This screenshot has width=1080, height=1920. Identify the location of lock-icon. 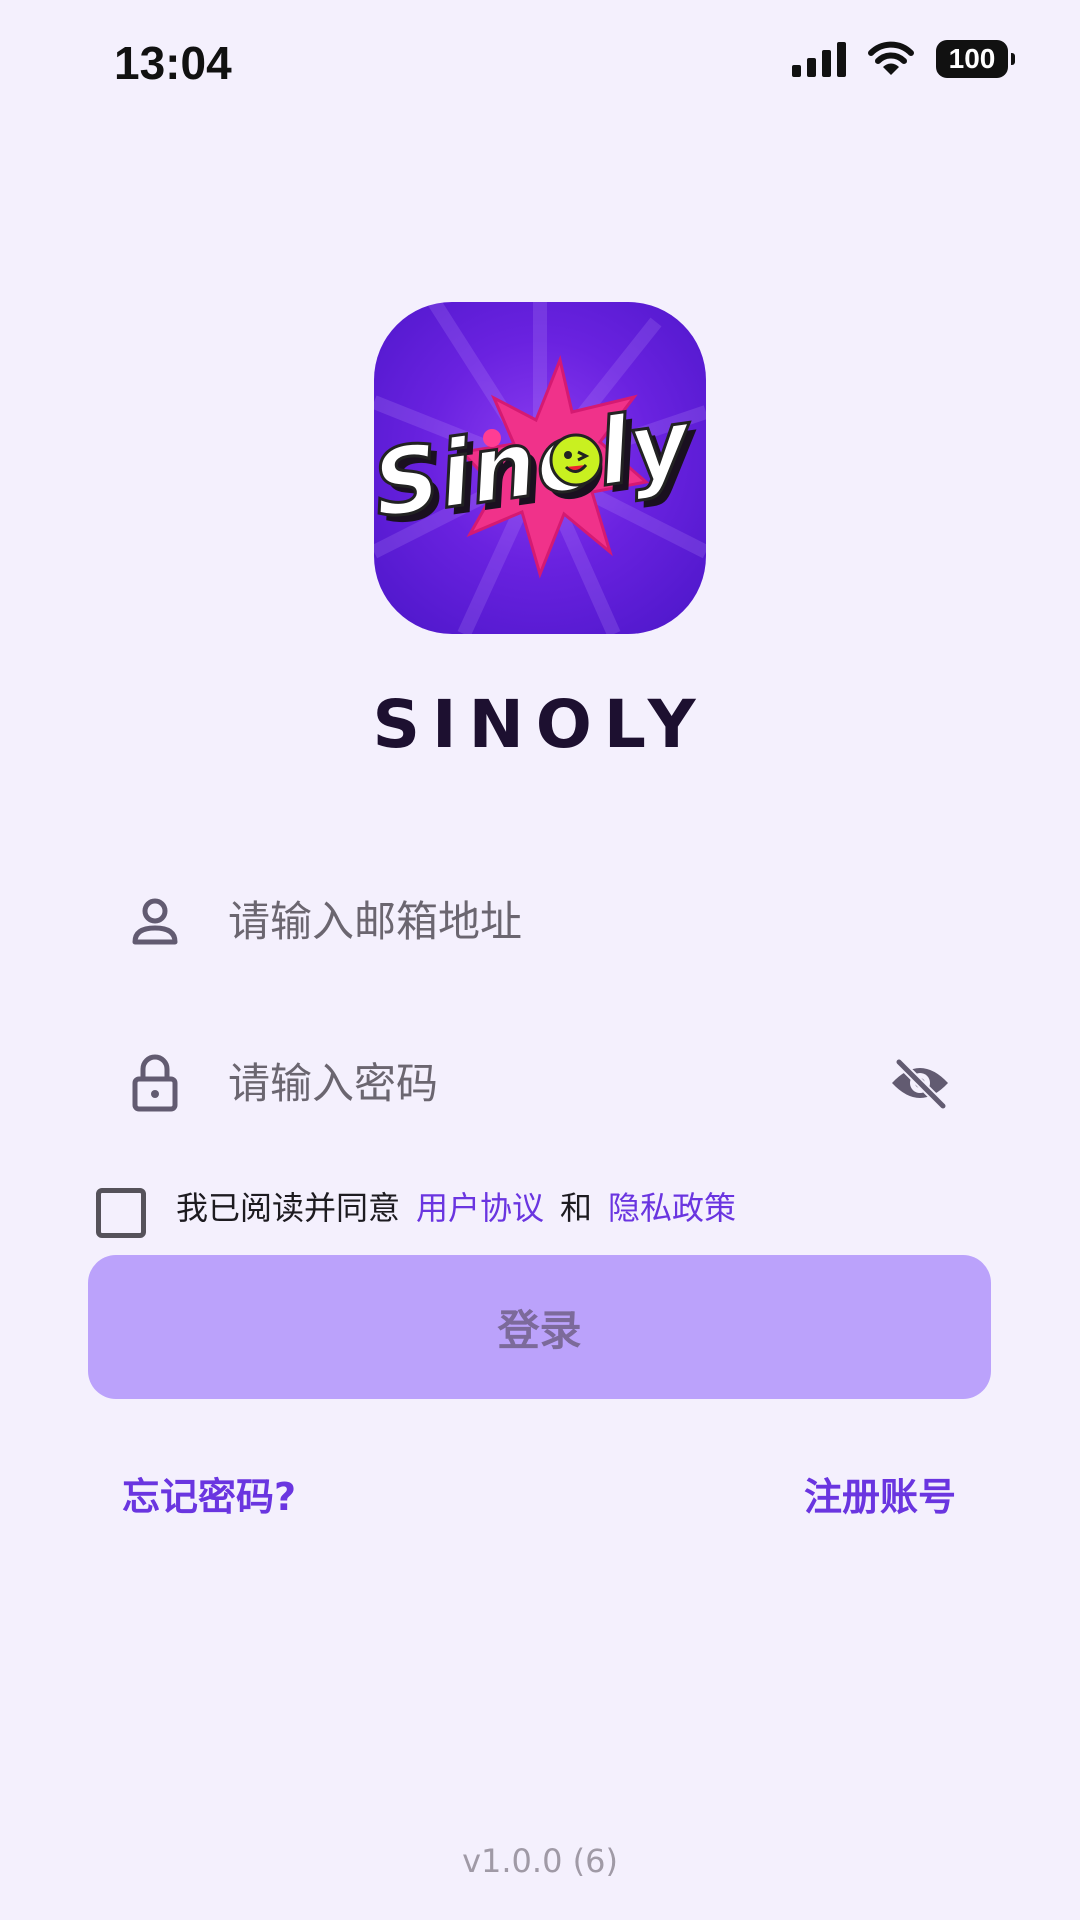
(155, 1083).